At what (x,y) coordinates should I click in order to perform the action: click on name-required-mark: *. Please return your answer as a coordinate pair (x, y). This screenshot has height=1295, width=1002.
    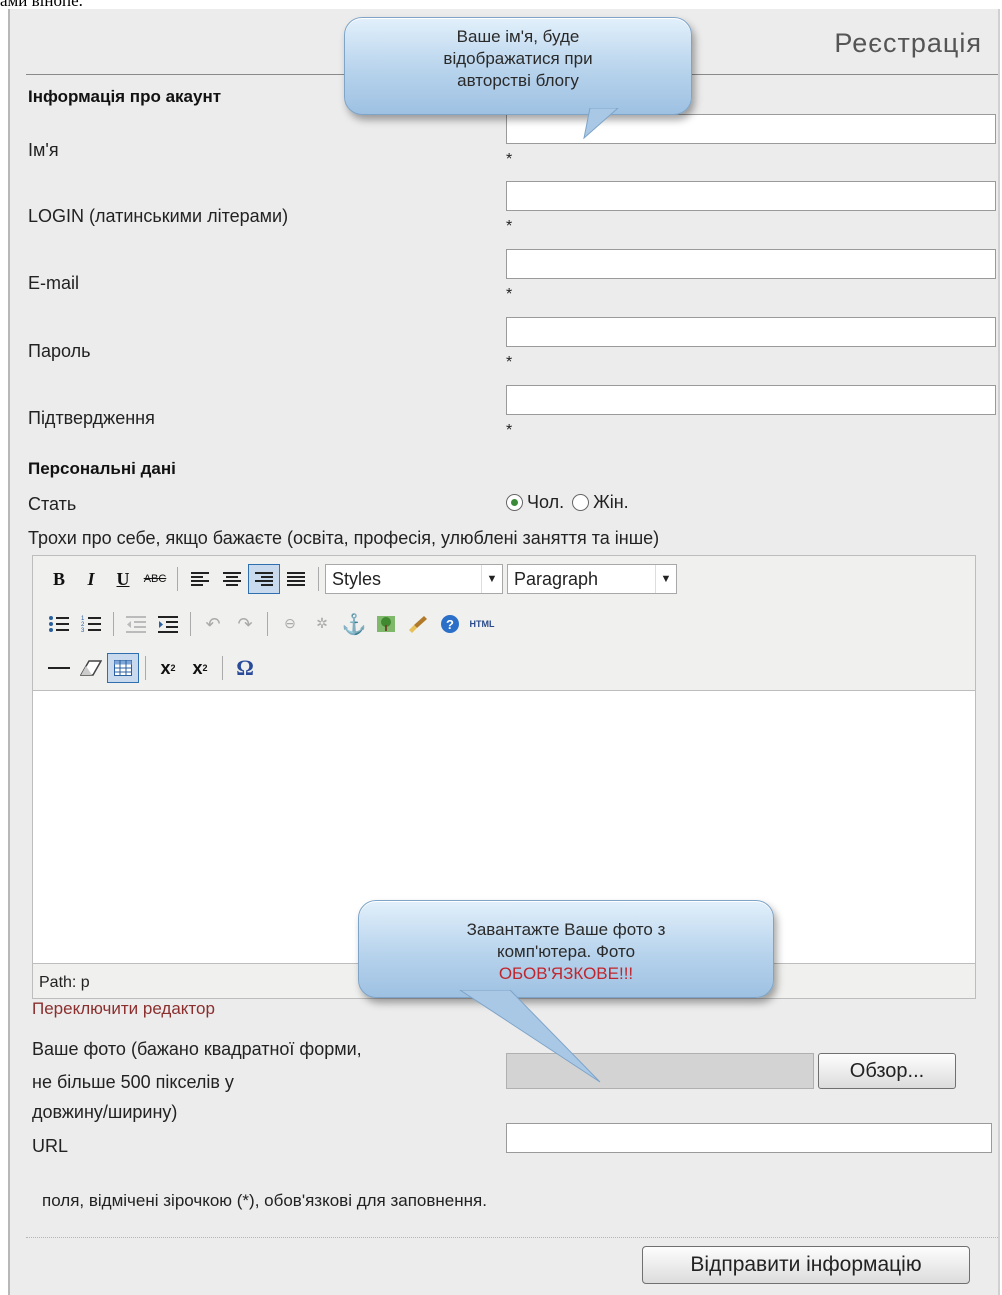
    Looking at the image, I should click on (509, 159).